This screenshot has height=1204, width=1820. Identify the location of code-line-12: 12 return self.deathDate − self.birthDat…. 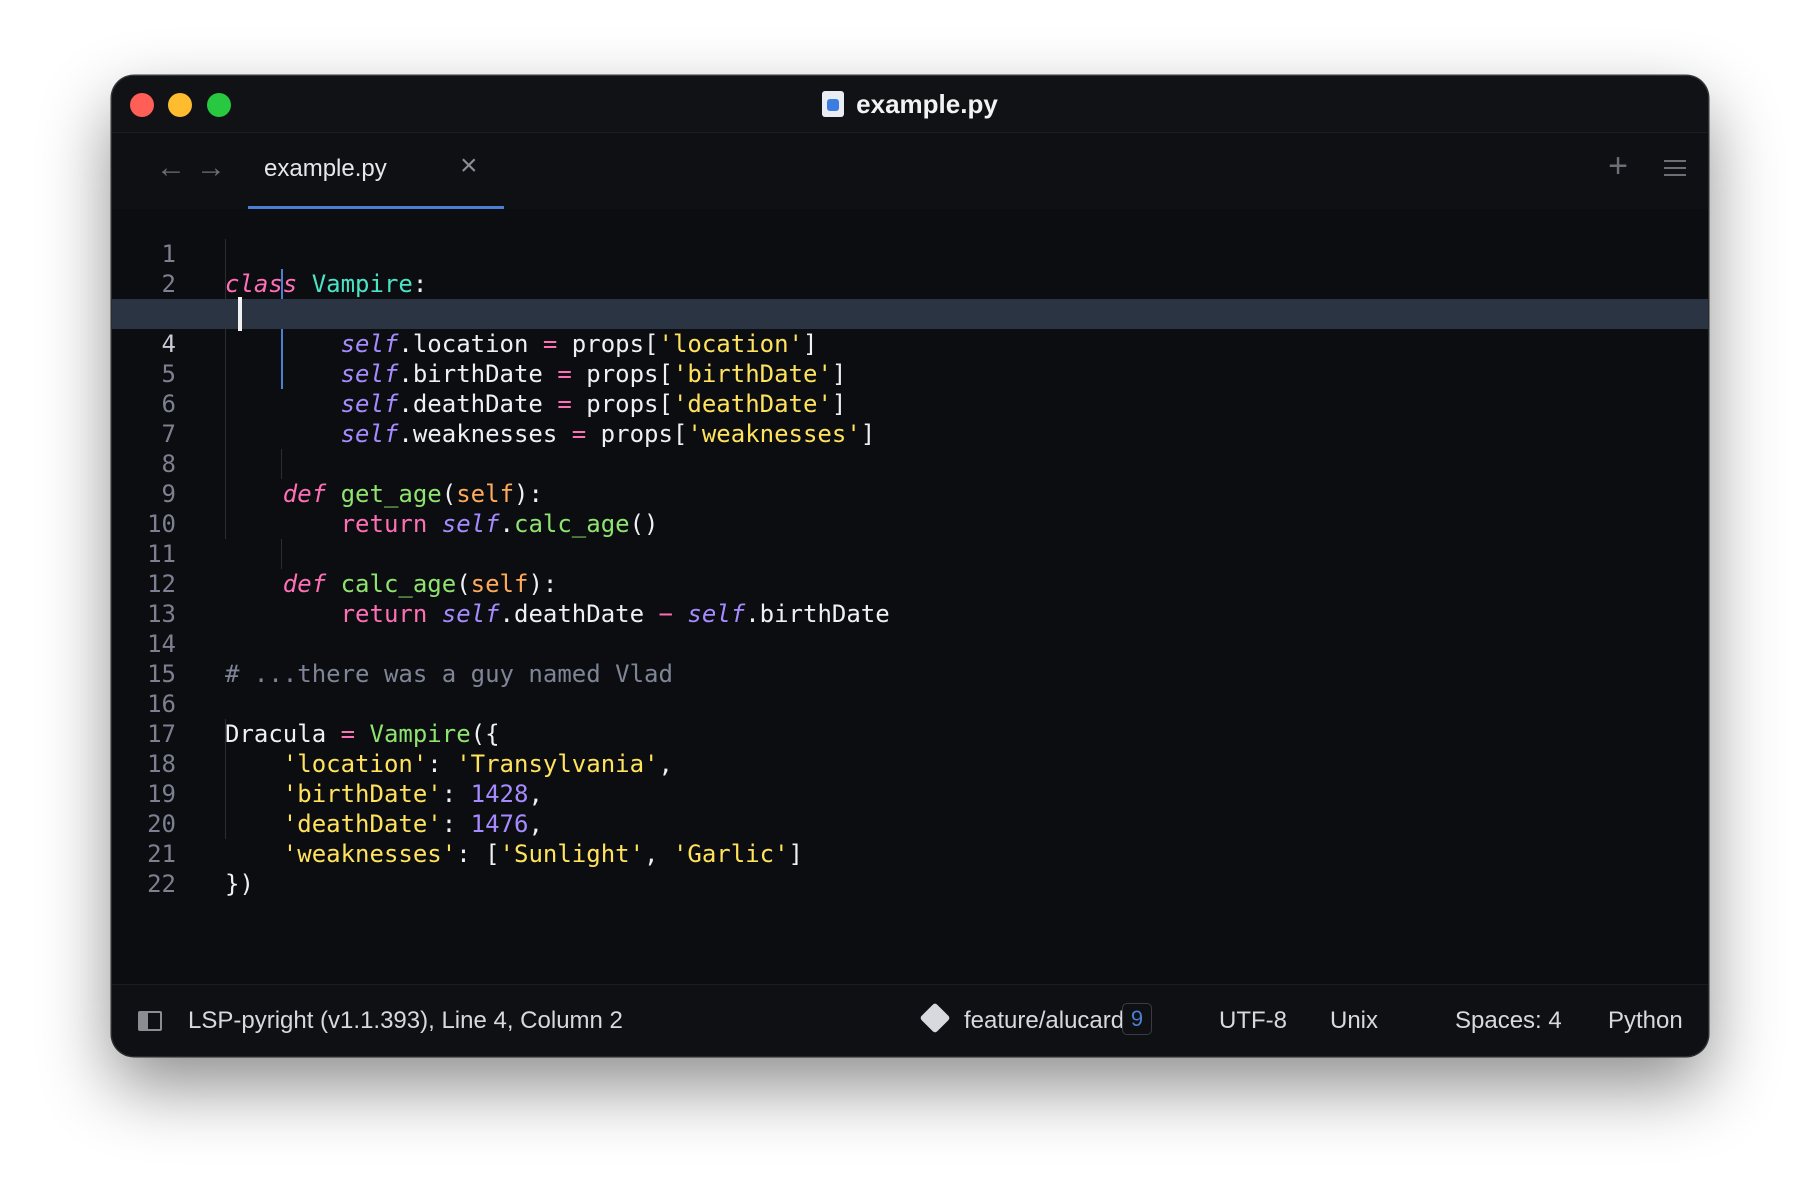
(910, 583).